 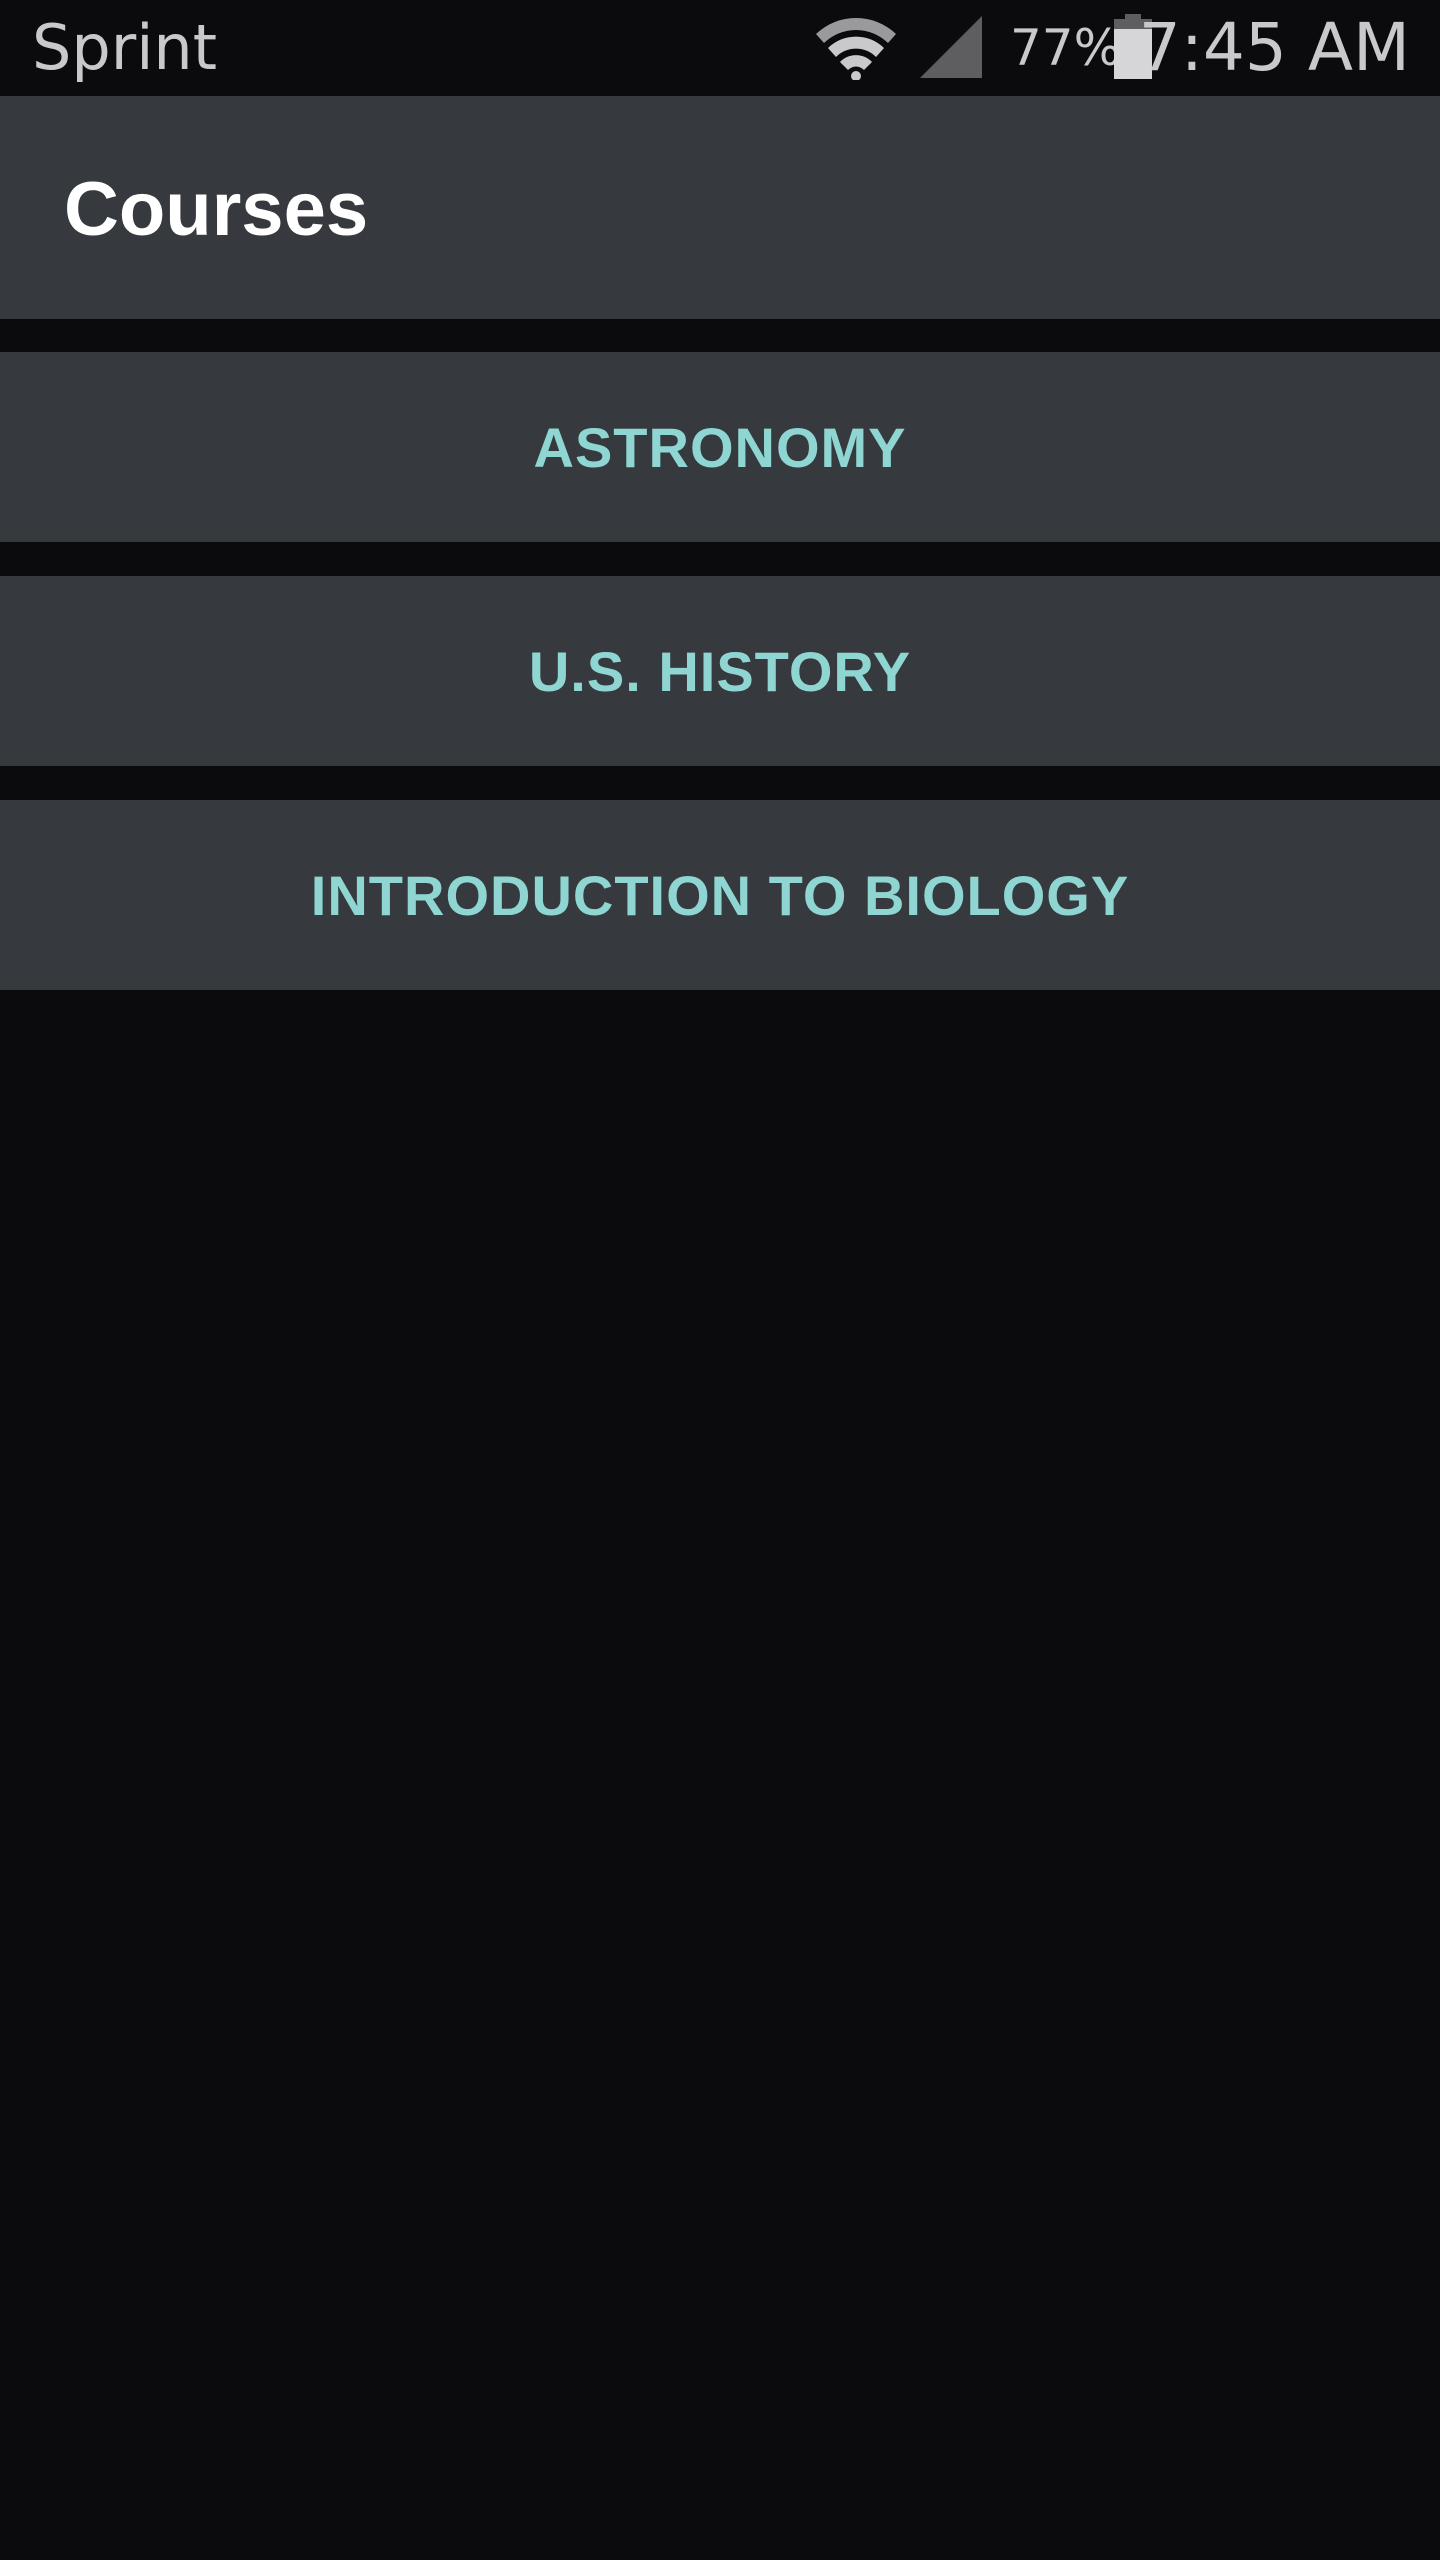 What do you see at coordinates (951, 47) in the screenshot?
I see `cell-signal-icon` at bounding box center [951, 47].